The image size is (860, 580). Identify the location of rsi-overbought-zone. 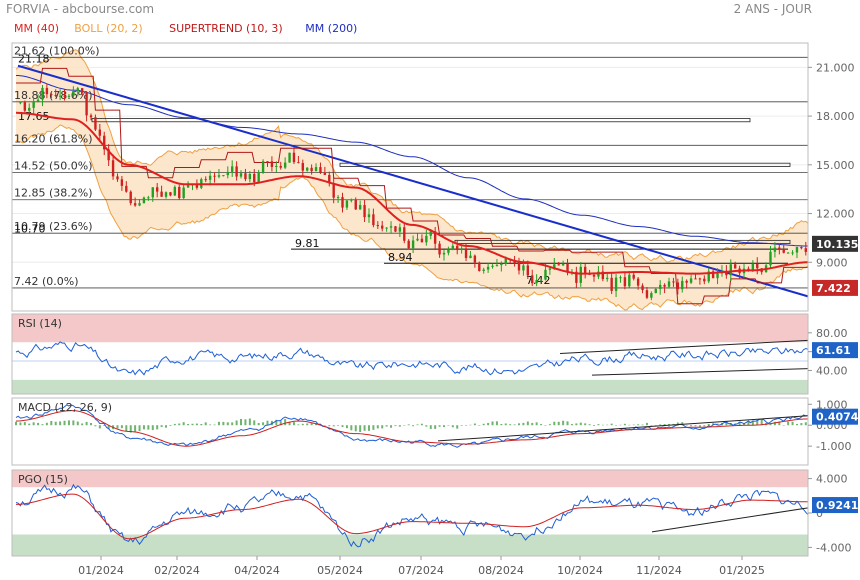
(410, 328).